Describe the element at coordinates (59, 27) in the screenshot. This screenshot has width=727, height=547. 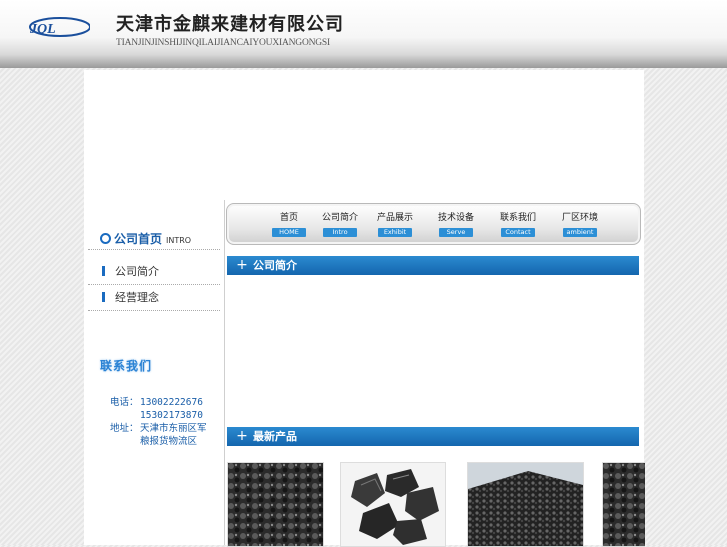
I see `company-logo: JQL` at that location.